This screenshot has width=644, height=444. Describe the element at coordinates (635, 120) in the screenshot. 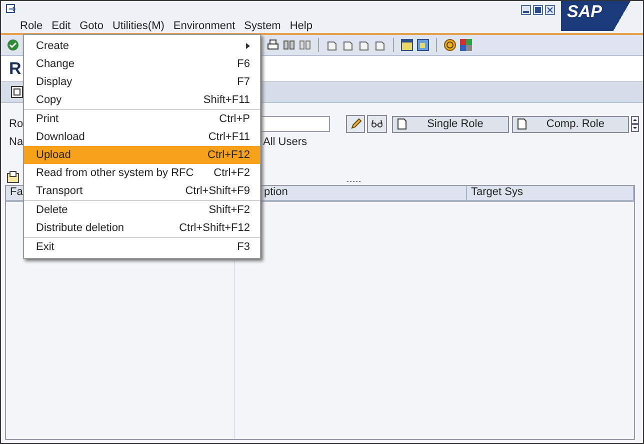

I see `scroll-up-icon` at that location.